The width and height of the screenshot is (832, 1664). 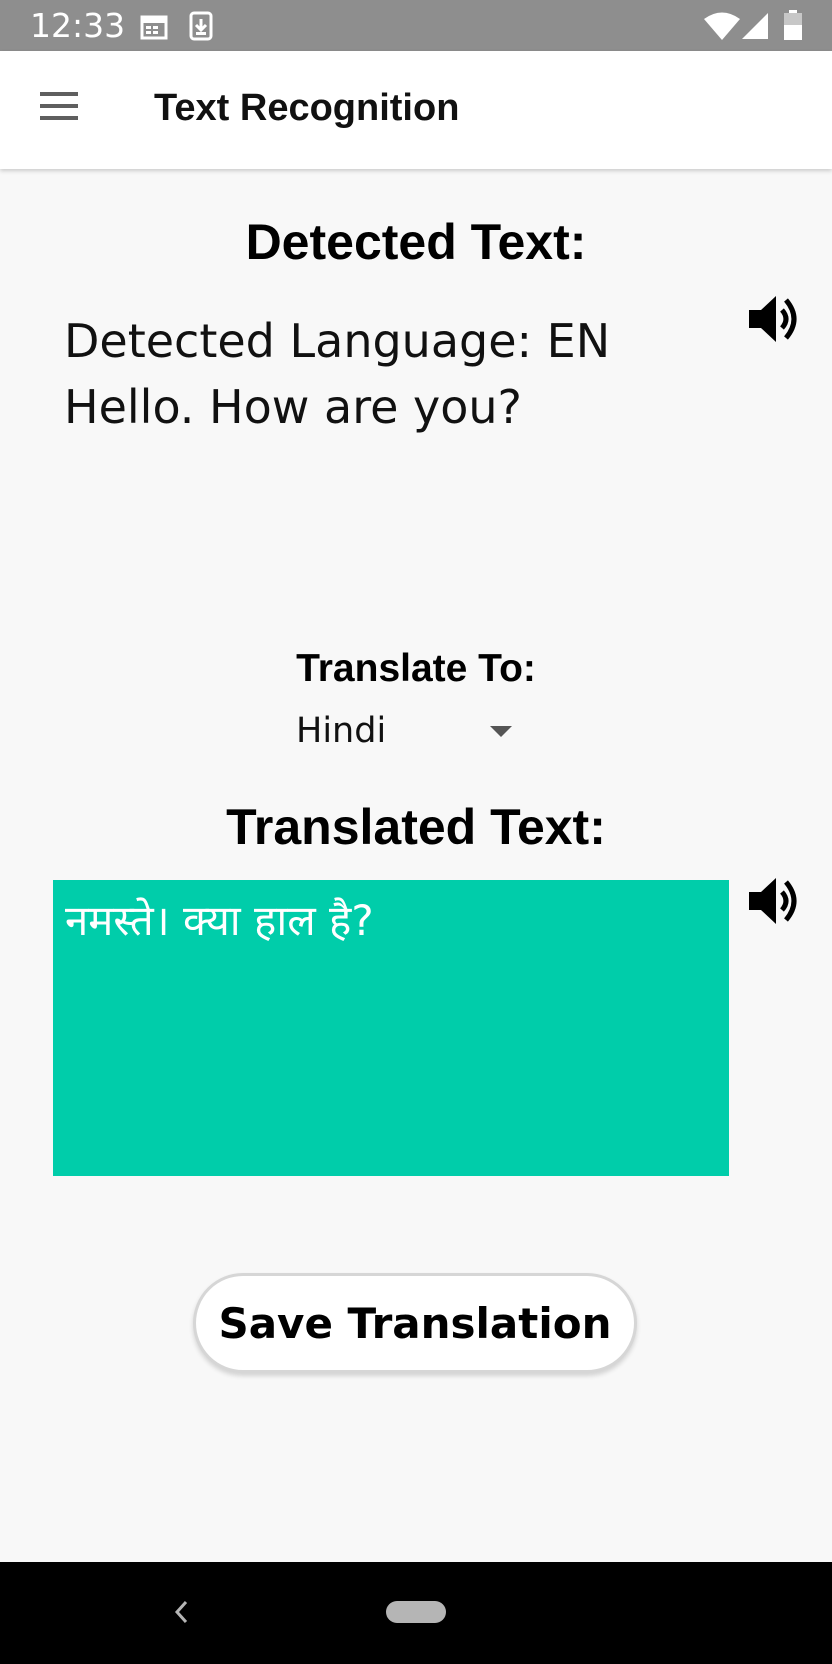 I want to click on translated-text-box: नमस्ते। क्या हाल है?, so click(x=391, y=1028).